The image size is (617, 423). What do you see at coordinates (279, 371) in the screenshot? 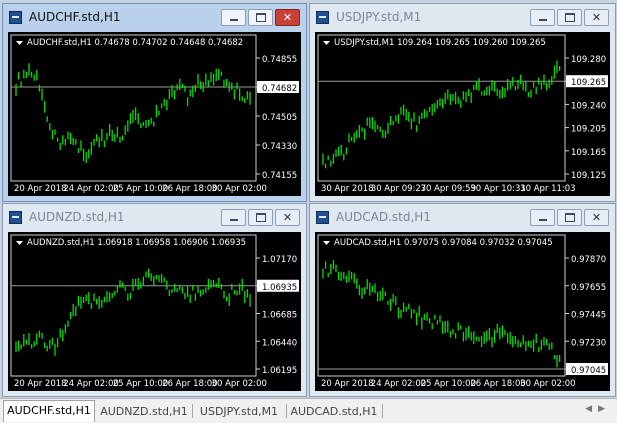
I see `price-label: 1.06195` at bounding box center [279, 371].